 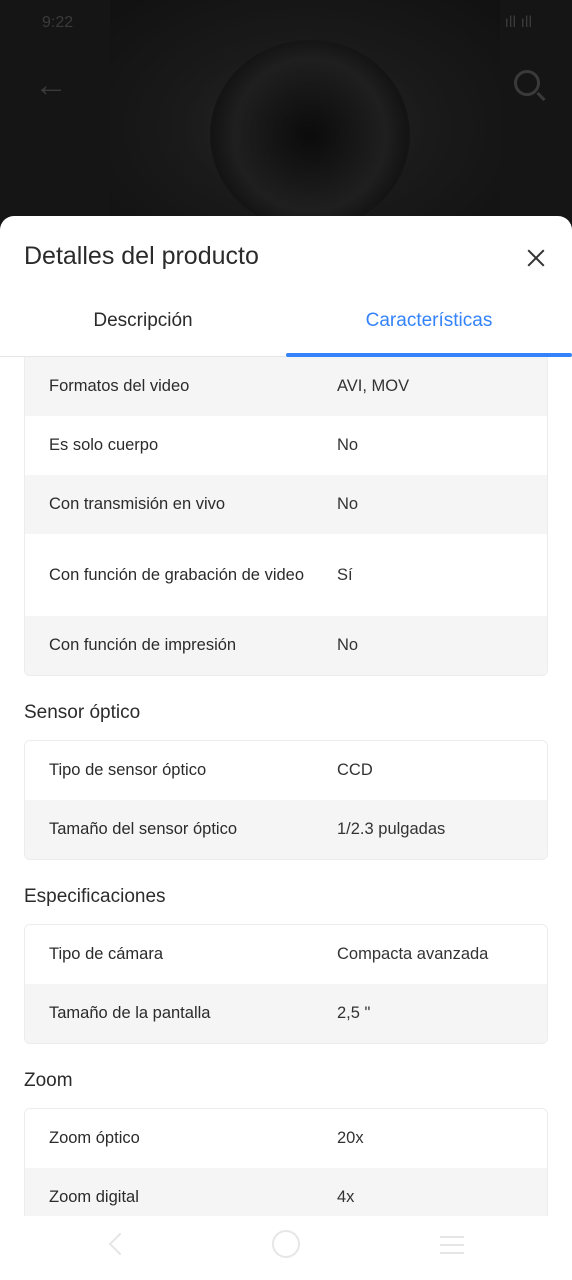 What do you see at coordinates (143, 328) in the screenshot?
I see `tab-descripcion: Descripción` at bounding box center [143, 328].